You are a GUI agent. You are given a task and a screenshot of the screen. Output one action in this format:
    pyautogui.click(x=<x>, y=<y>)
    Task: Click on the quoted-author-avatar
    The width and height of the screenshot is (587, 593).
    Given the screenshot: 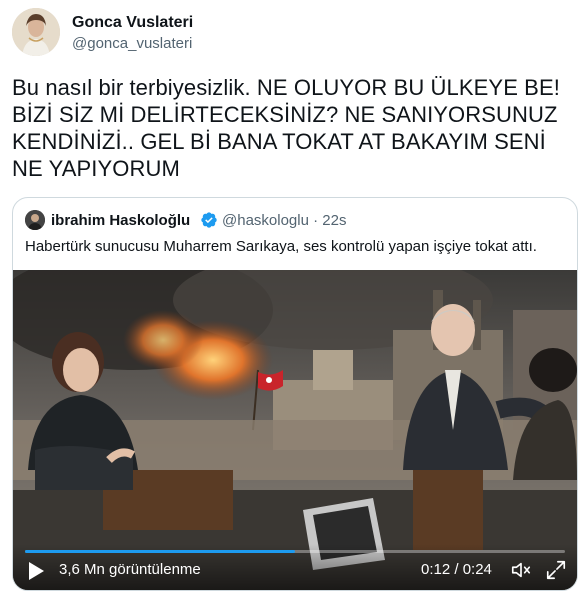 What is the action you would take?
    pyautogui.click(x=35, y=220)
    